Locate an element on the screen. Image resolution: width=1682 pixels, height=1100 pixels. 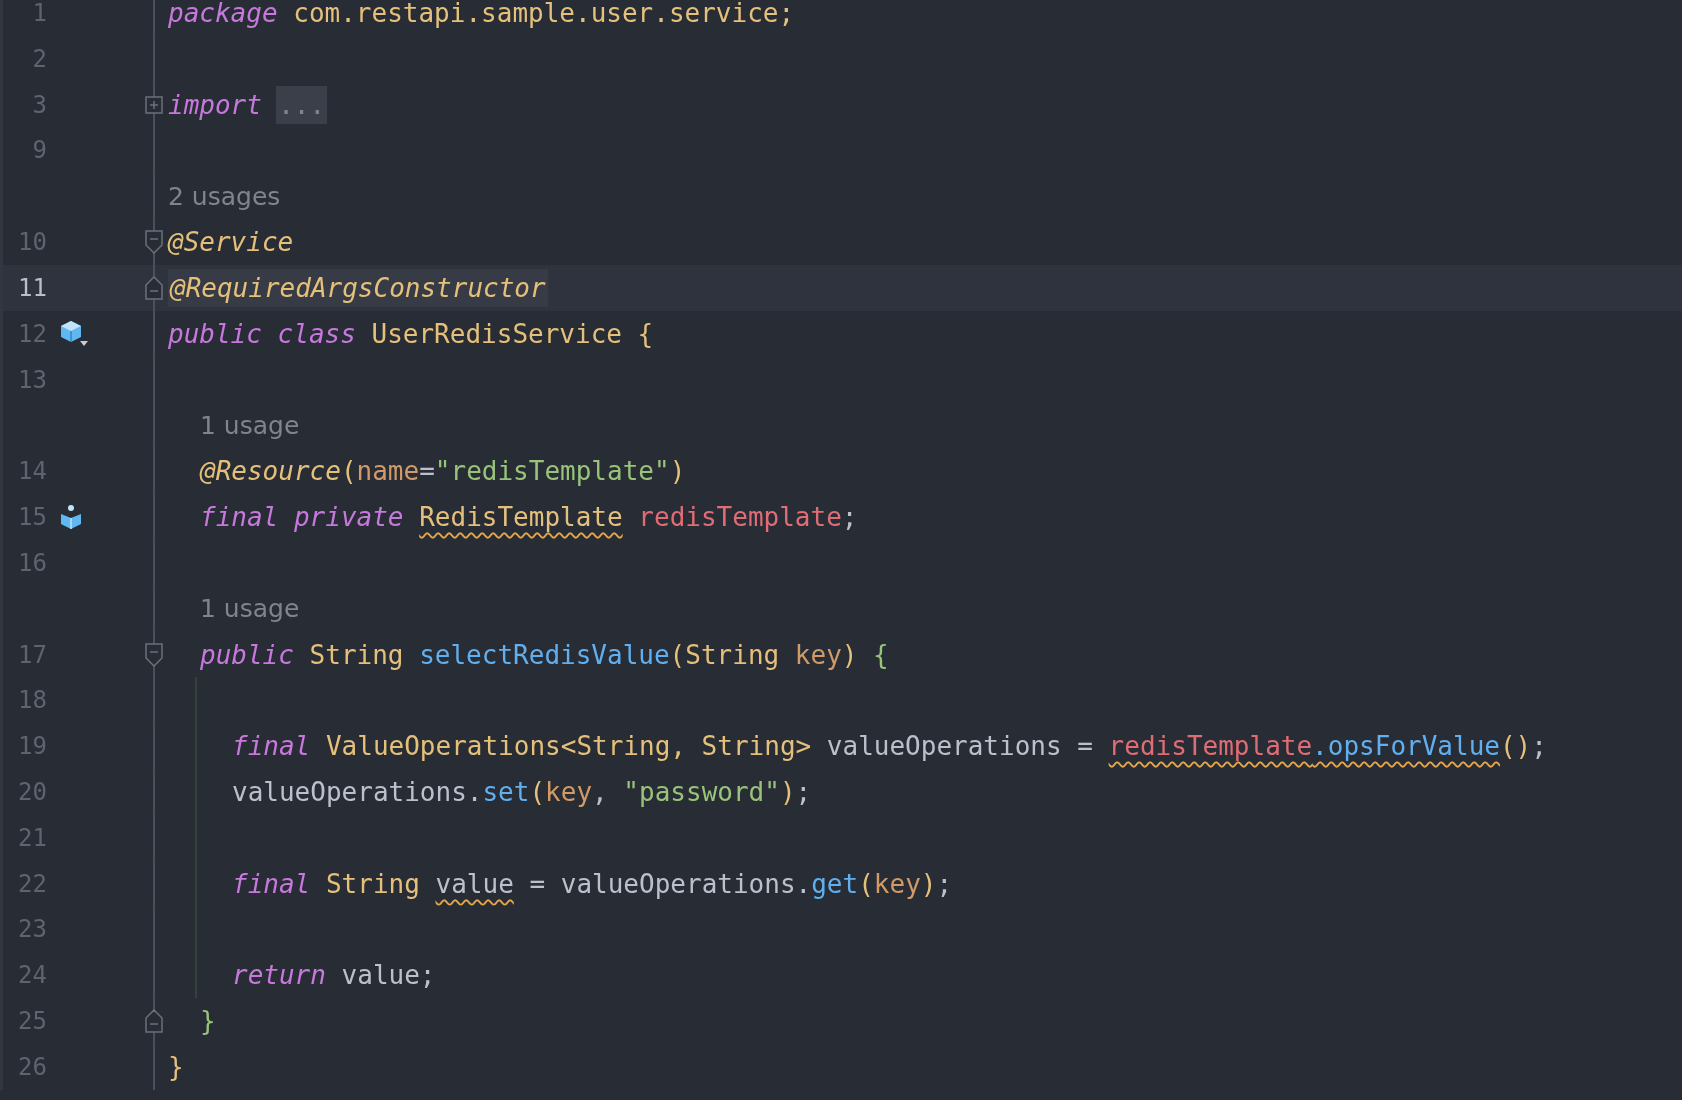
line-number: 3 is located at coordinates (39, 104).